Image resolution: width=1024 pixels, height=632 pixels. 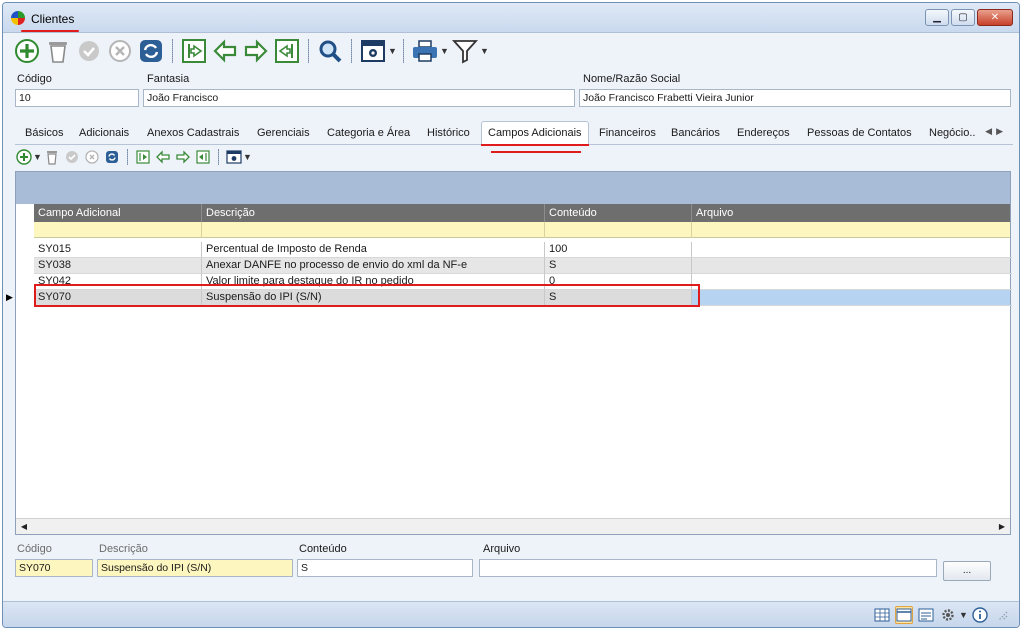 I want to click on print-dropdown-caret: ▼, so click(x=444, y=51).